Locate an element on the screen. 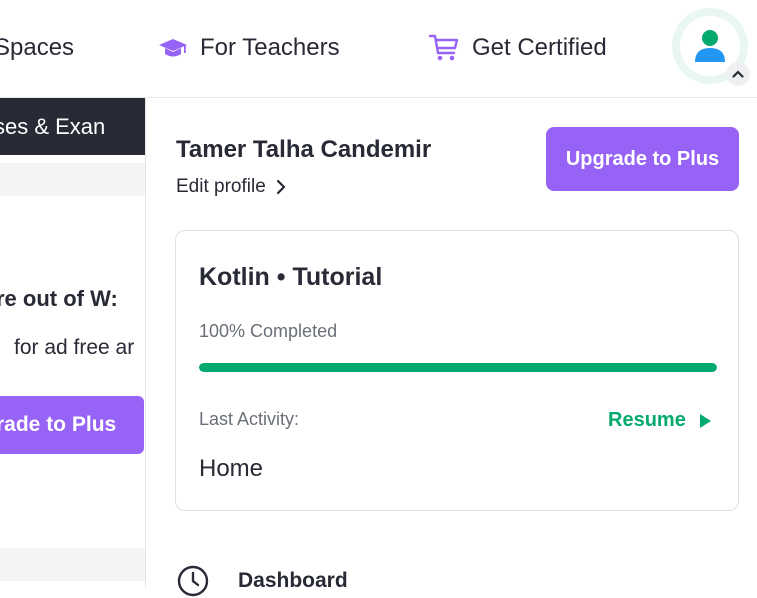 The image size is (757, 598). course-title: Kotlin • Tutorial is located at coordinates (291, 277).